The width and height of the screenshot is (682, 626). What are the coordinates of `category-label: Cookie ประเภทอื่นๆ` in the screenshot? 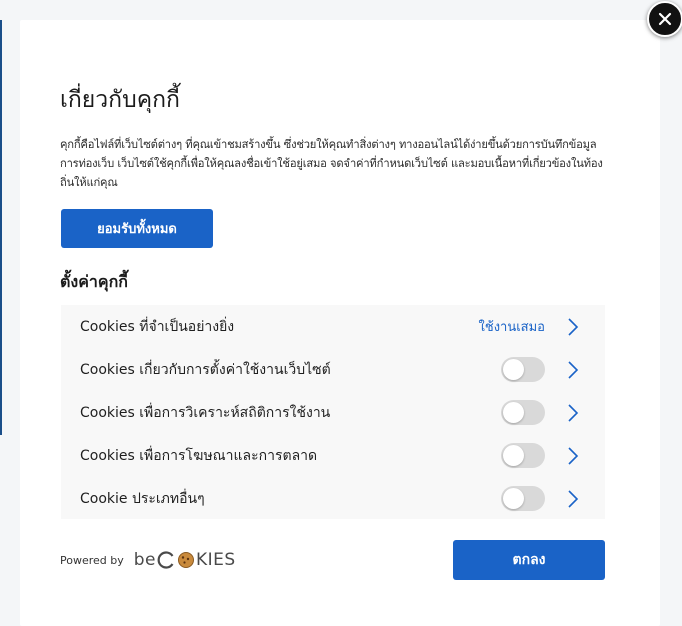 It's located at (142, 498).